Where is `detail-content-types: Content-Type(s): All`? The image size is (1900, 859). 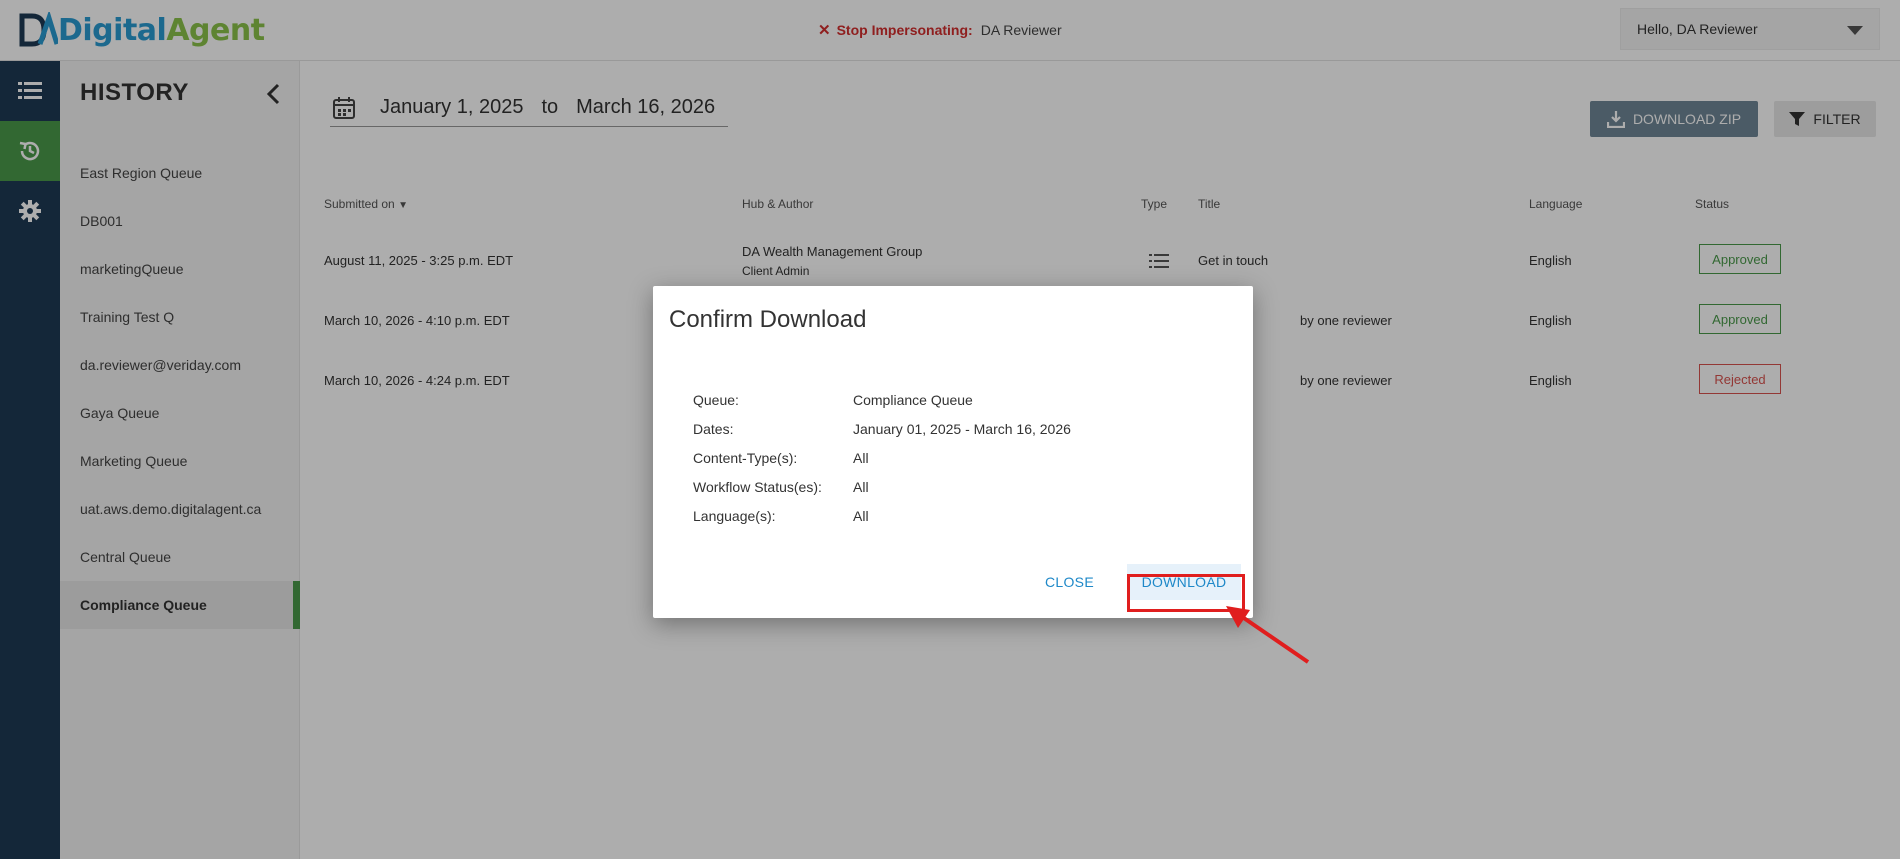 detail-content-types: Content-Type(s): All is located at coordinates (882, 464).